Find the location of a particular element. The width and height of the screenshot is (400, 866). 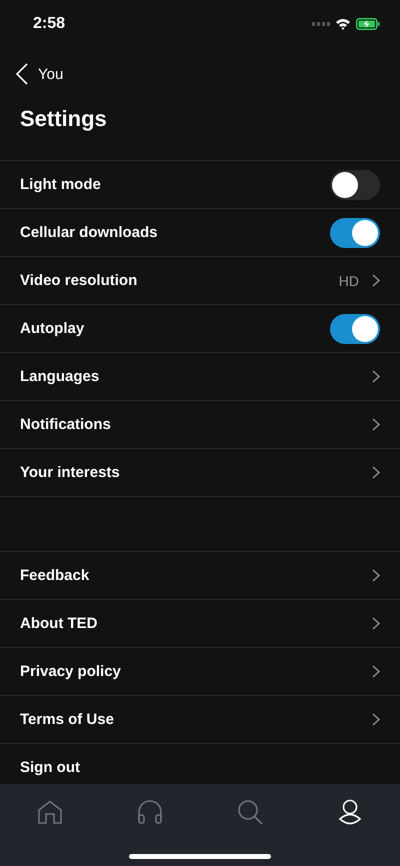

search-icon is located at coordinates (250, 812).